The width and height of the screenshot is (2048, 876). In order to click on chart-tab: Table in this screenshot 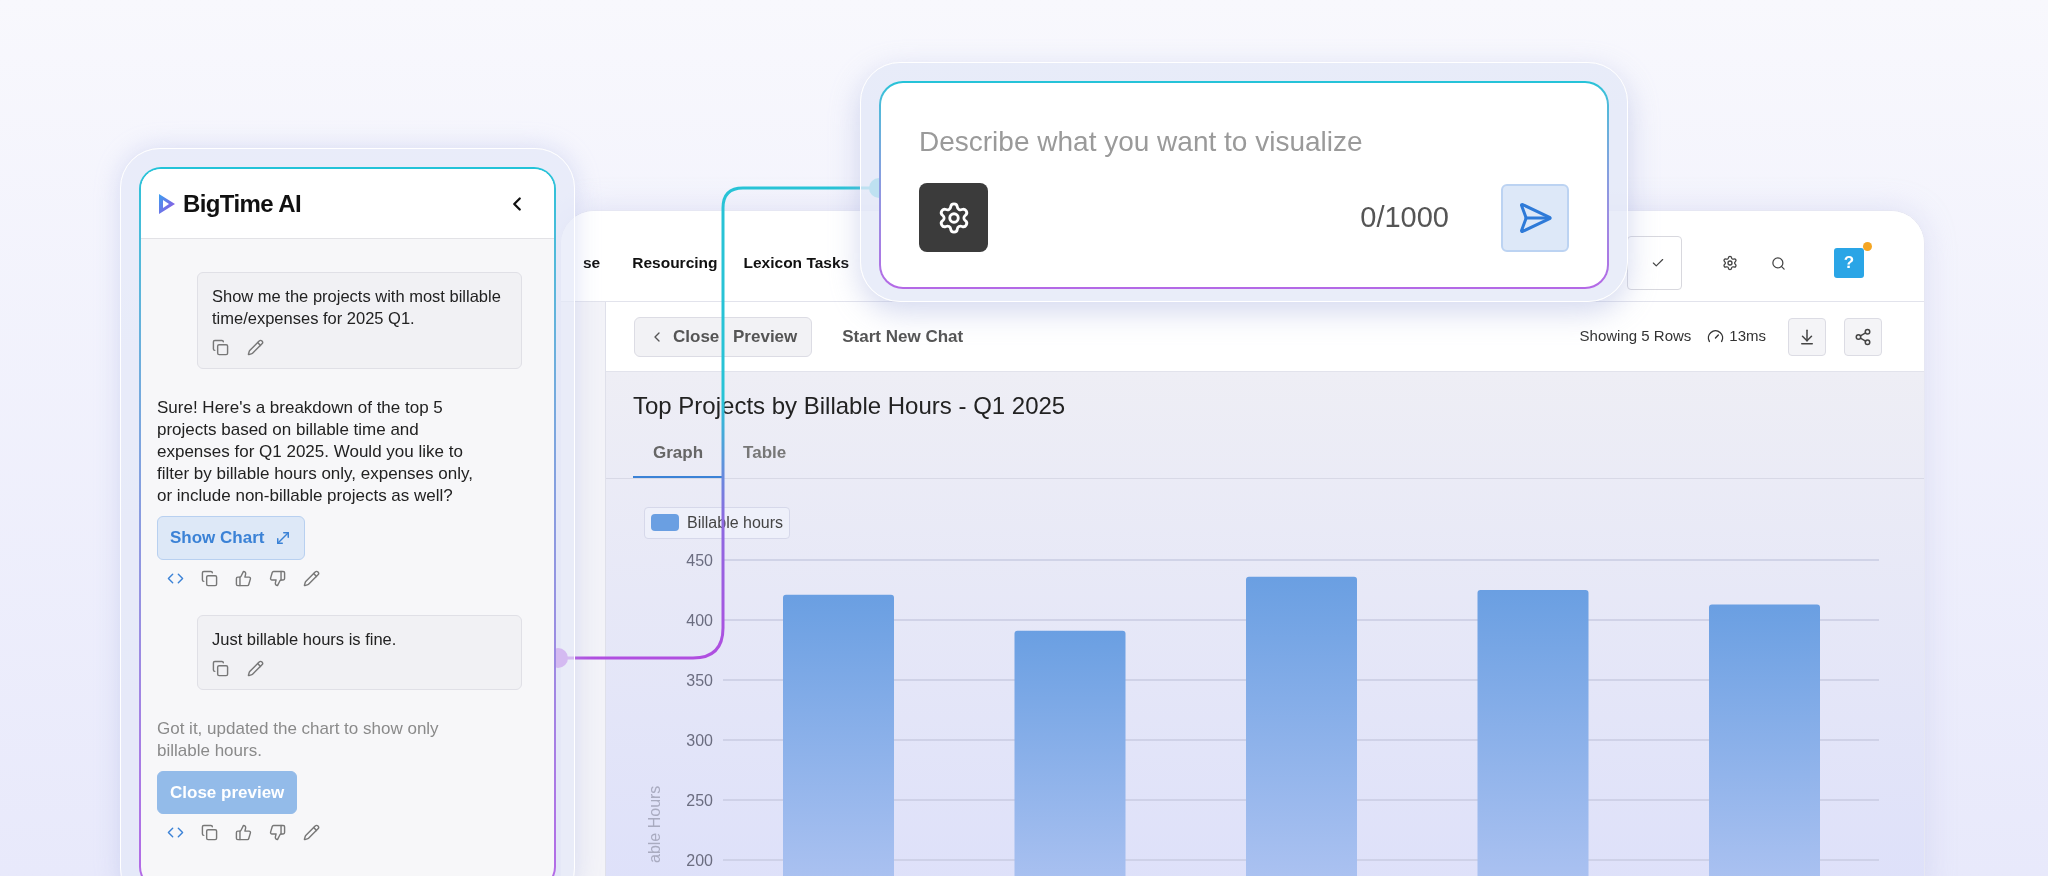, I will do `click(765, 456)`.